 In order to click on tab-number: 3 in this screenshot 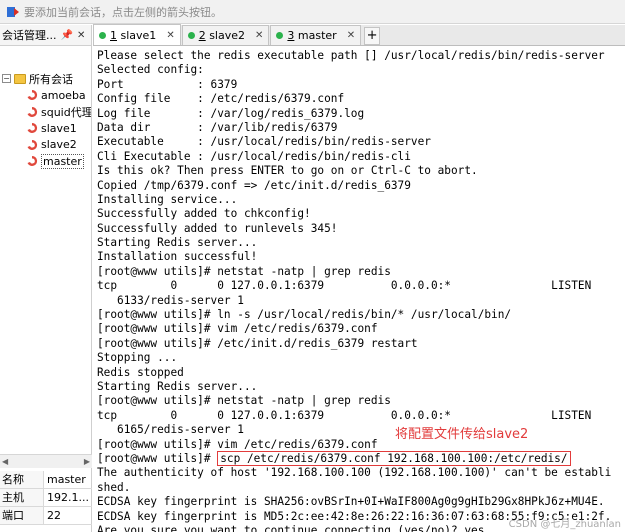, I will do `click(291, 35)`.